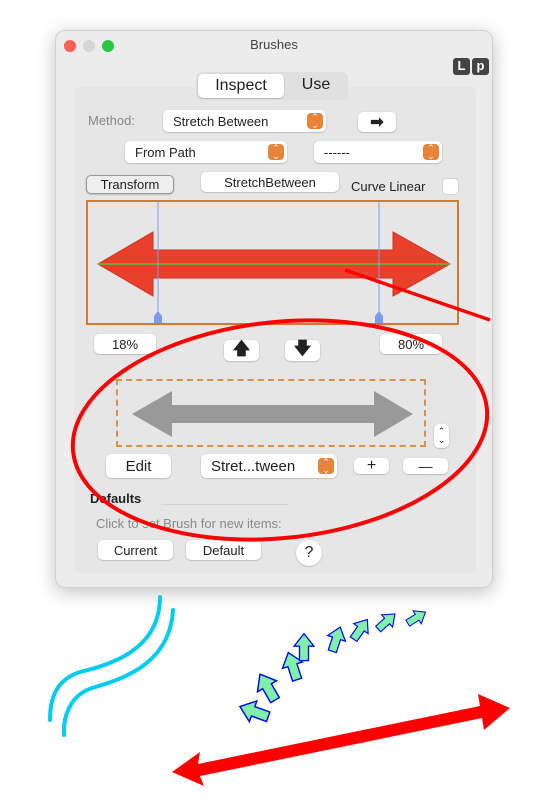 This screenshot has height=800, width=540. Describe the element at coordinates (417, 295) in the screenshot. I see `annotation-line` at that location.